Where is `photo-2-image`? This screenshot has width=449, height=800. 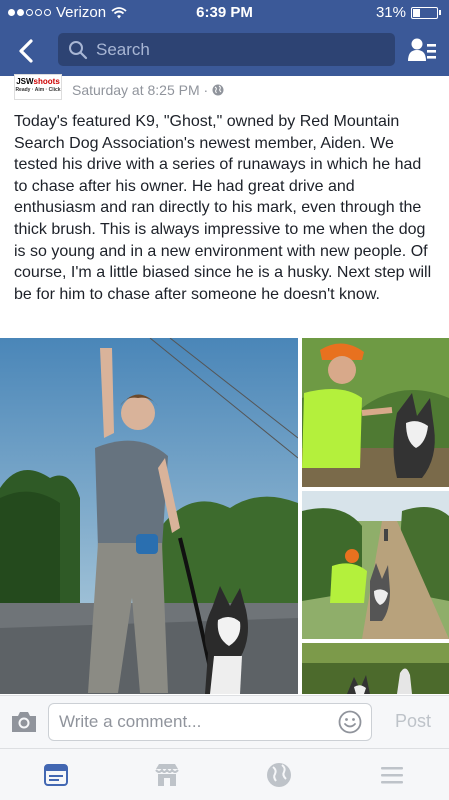
photo-2-image is located at coordinates (375, 412).